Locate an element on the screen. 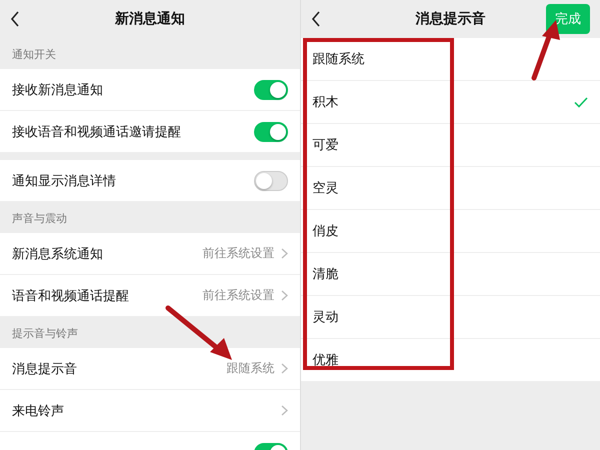  row-label: 接收语音和视频通话邀请提醒 is located at coordinates (96, 132).